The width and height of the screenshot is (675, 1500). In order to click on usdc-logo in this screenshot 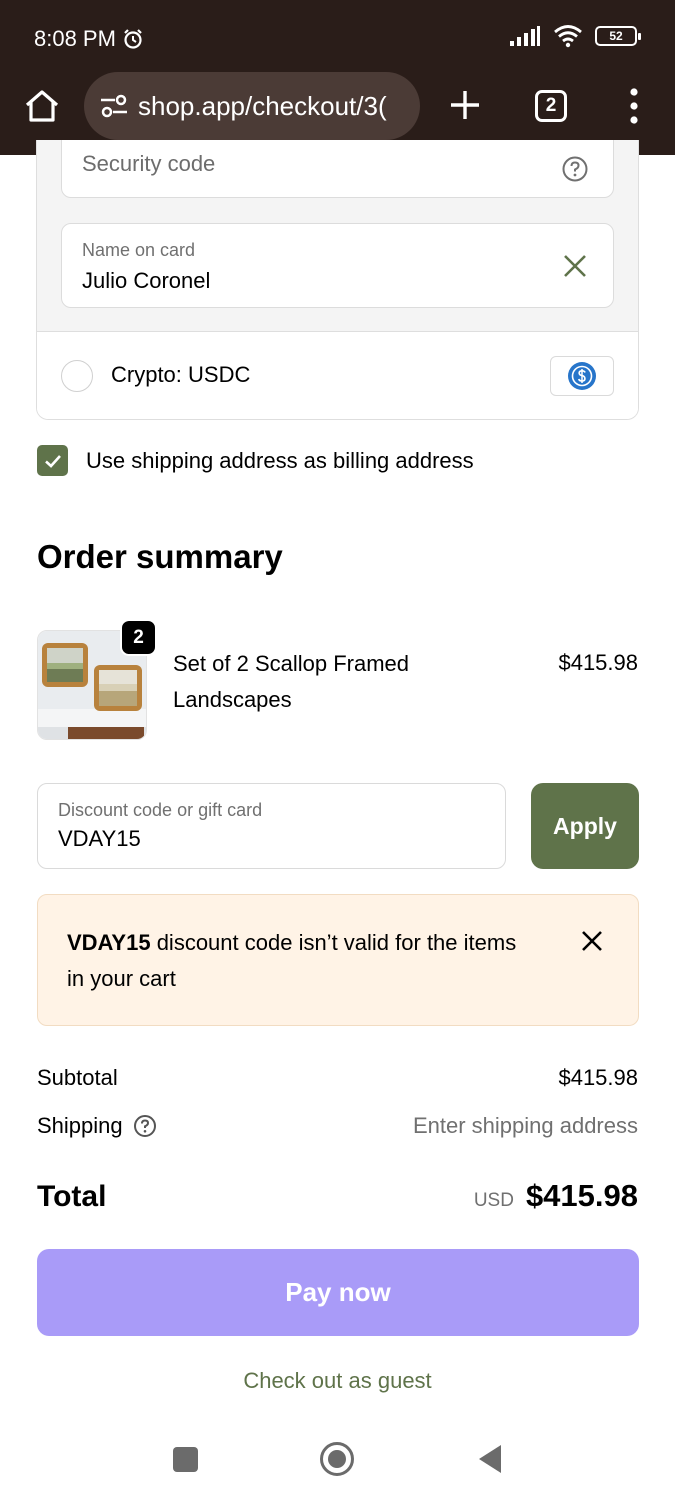, I will do `click(582, 376)`.